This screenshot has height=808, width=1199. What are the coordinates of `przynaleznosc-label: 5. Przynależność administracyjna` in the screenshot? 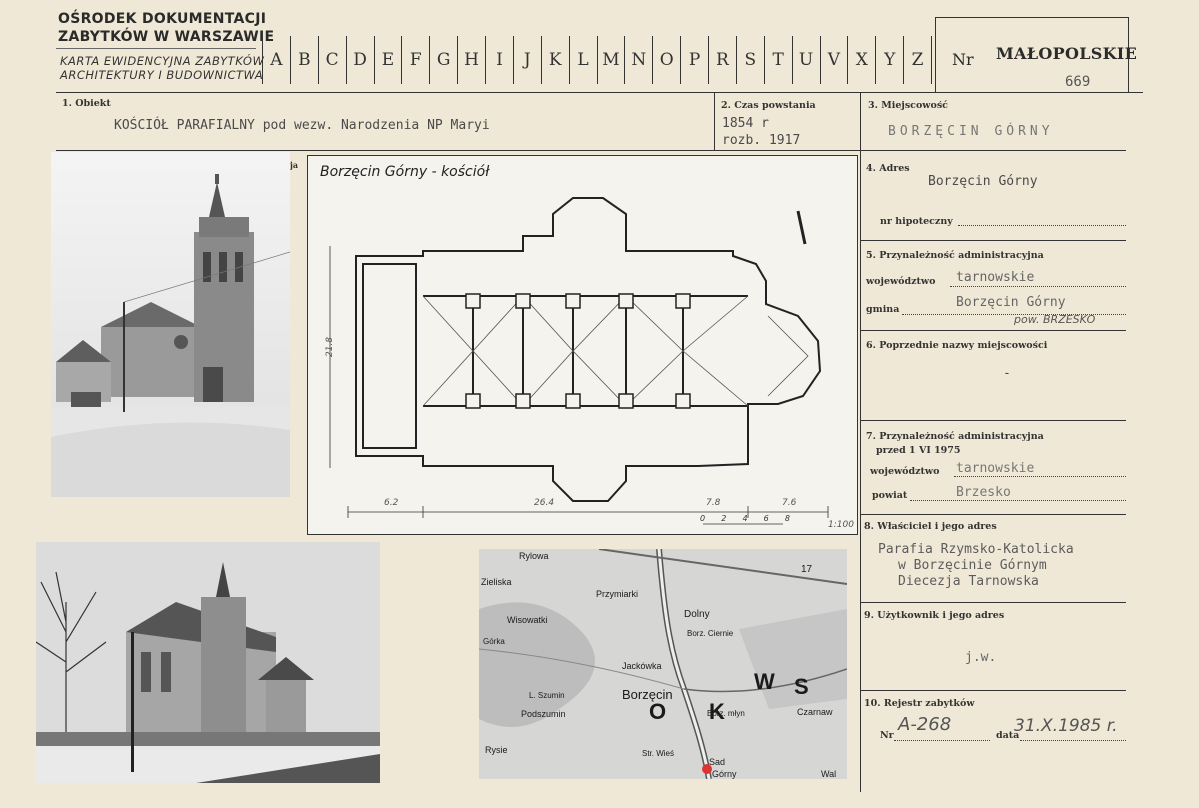 It's located at (955, 255).